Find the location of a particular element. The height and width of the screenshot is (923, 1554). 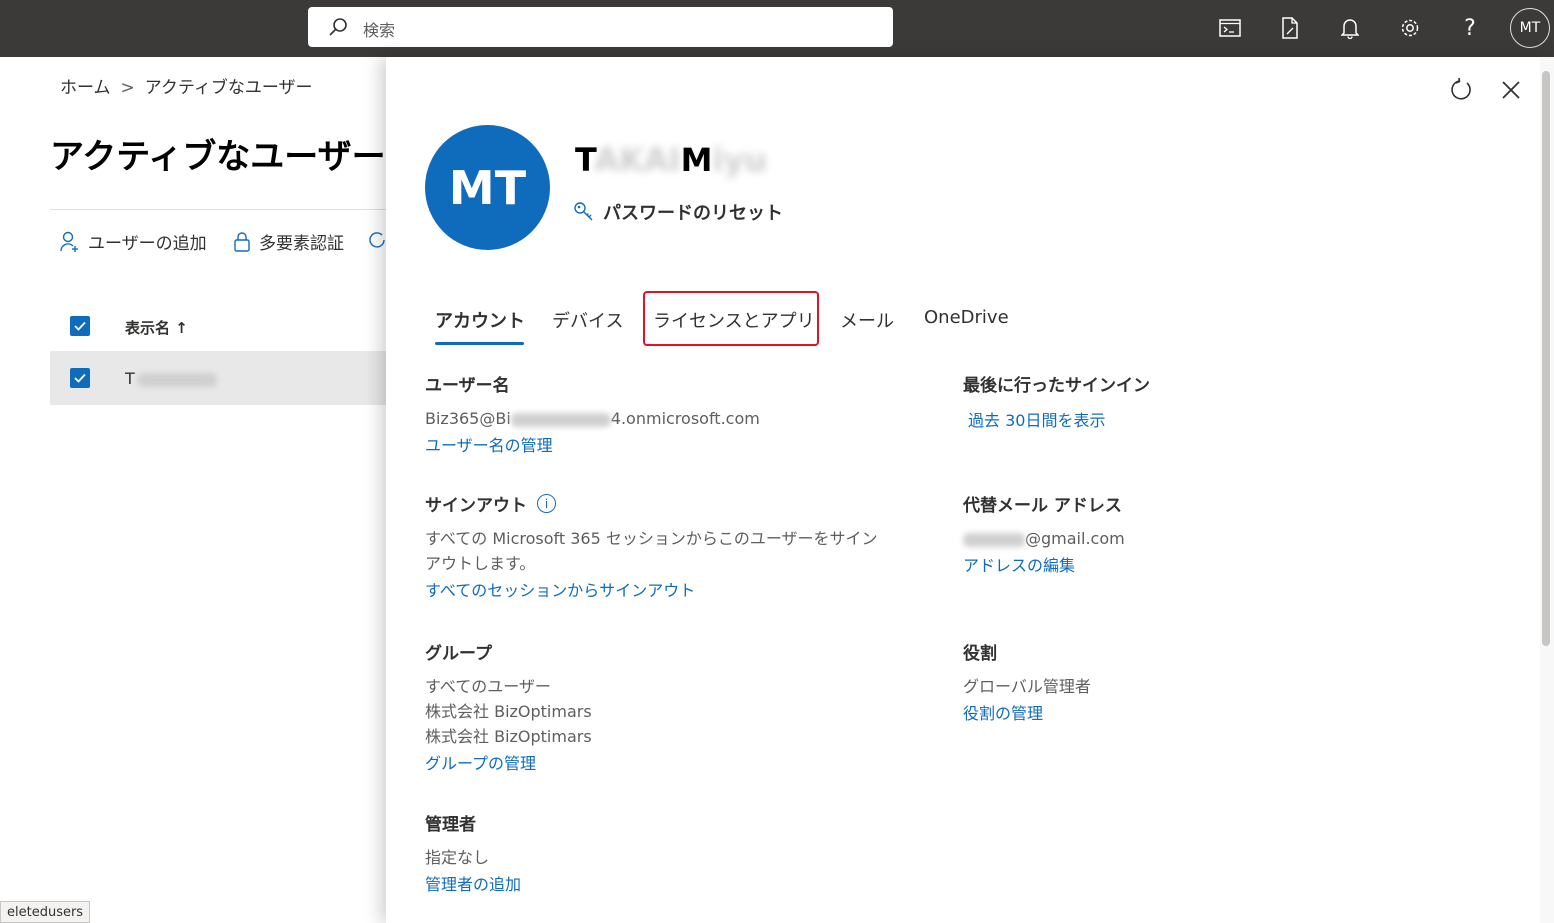

row-checkbox is located at coordinates (80, 378).